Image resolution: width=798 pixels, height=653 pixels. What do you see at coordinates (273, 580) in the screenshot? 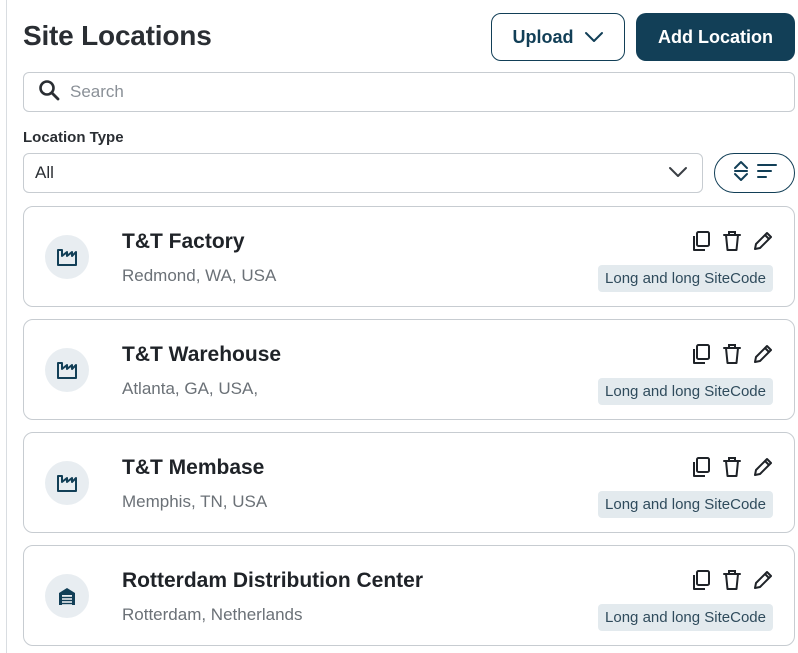
I see `location-name: Rotterdam Distribution Center` at bounding box center [273, 580].